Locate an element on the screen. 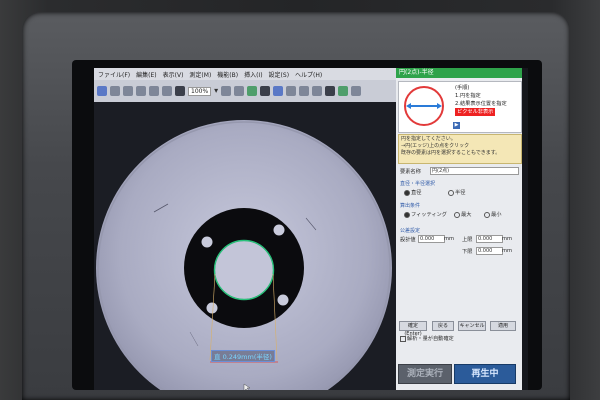 The image size is (600, 400). upper-unit: mm is located at coordinates (507, 239).